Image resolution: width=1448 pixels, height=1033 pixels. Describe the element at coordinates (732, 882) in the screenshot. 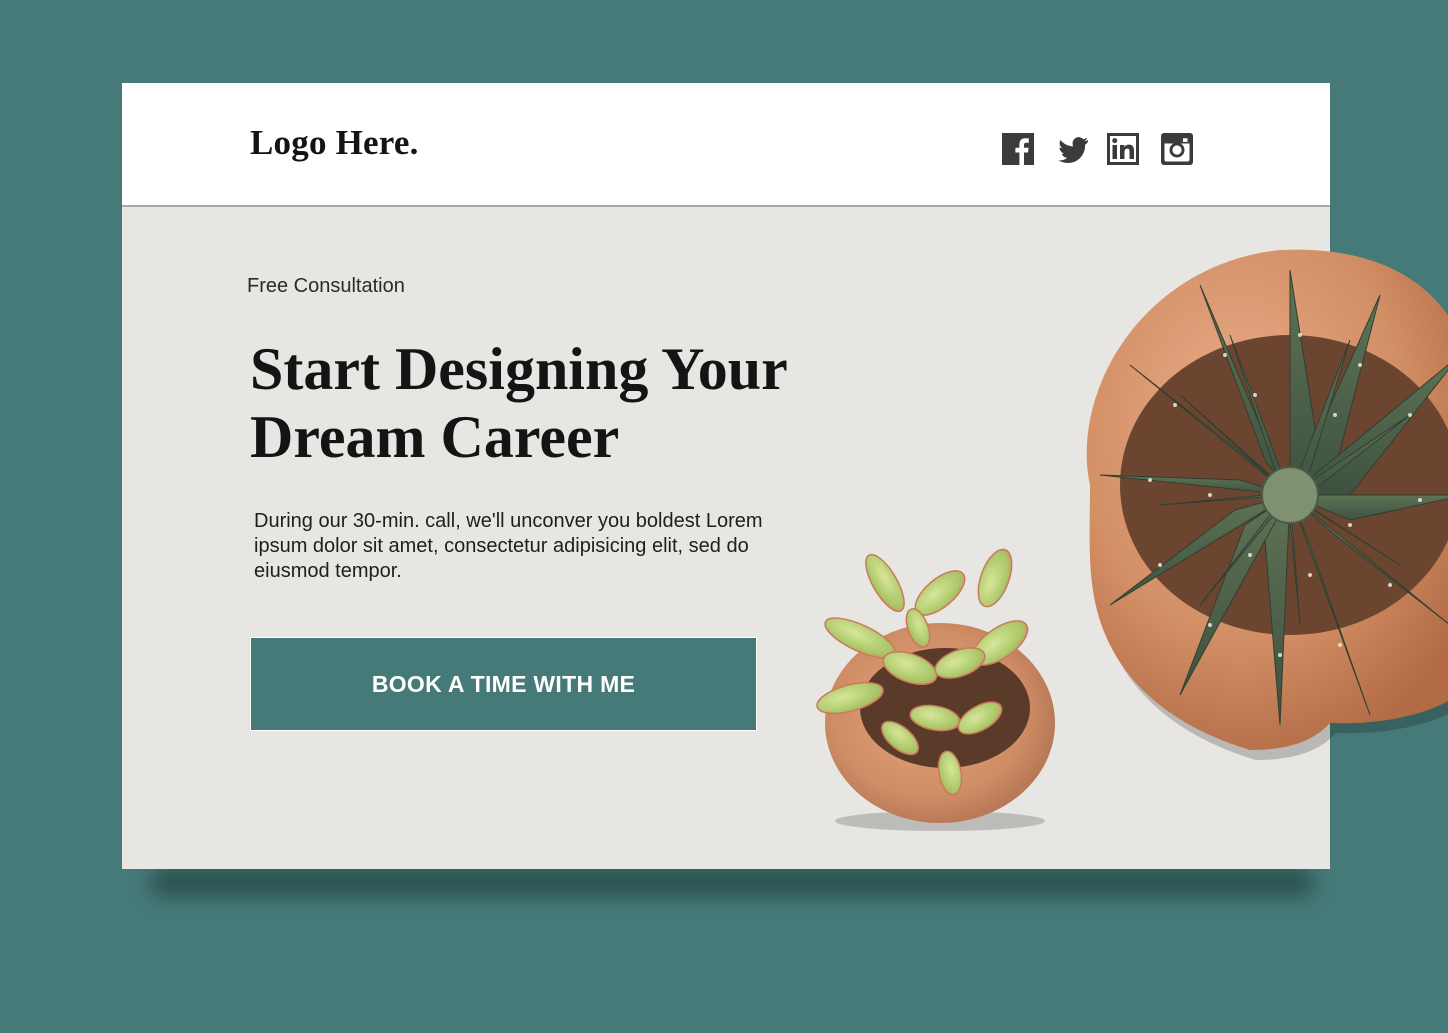

I see `card-shadow` at that location.